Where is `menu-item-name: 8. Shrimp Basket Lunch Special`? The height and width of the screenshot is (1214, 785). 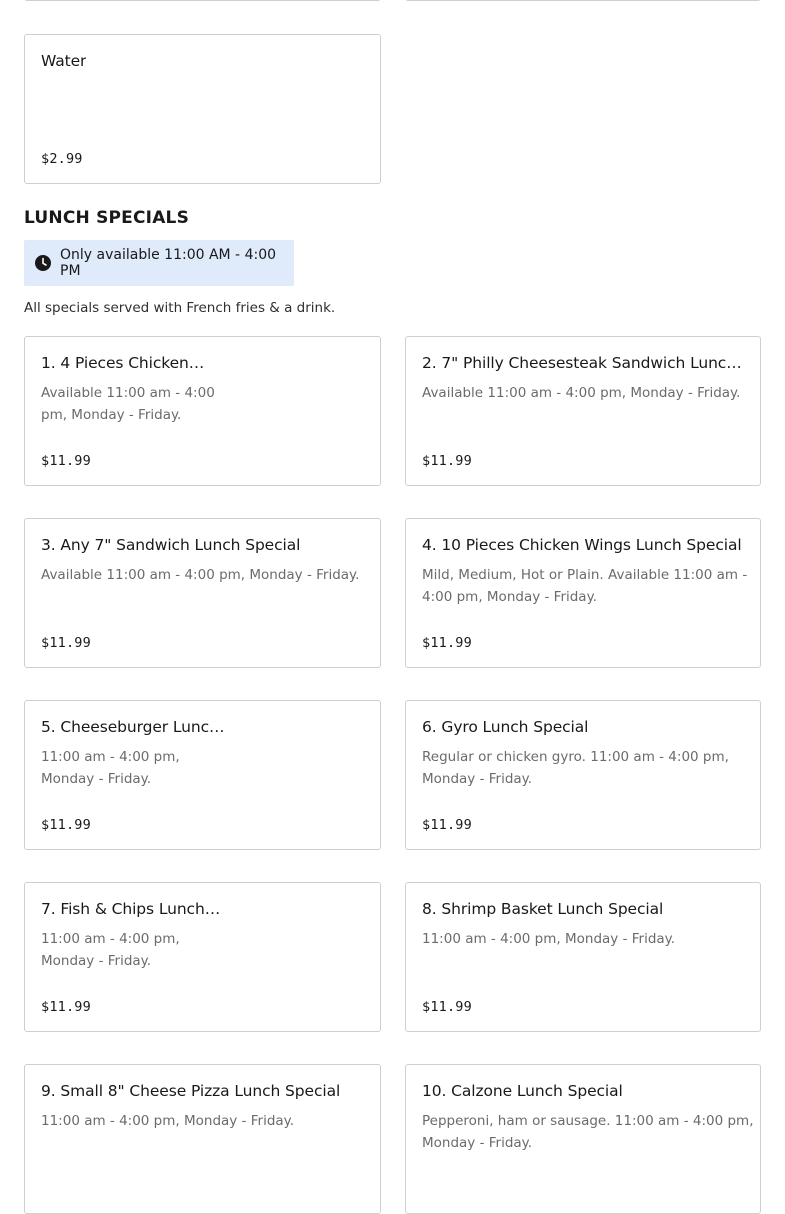
menu-item-name: 8. Shrimp Basket Lunch Special is located at coordinates (543, 909).